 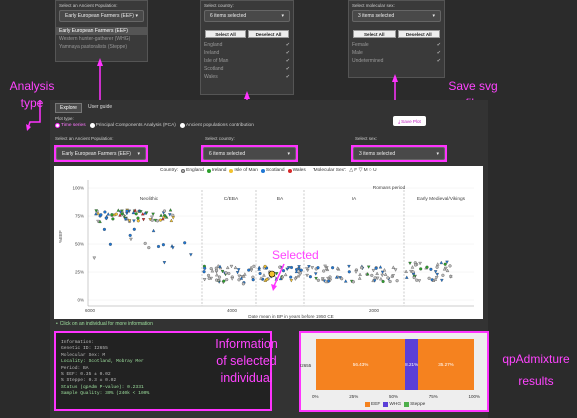 I want to click on x-tick-label: 2000, so click(x=374, y=310).